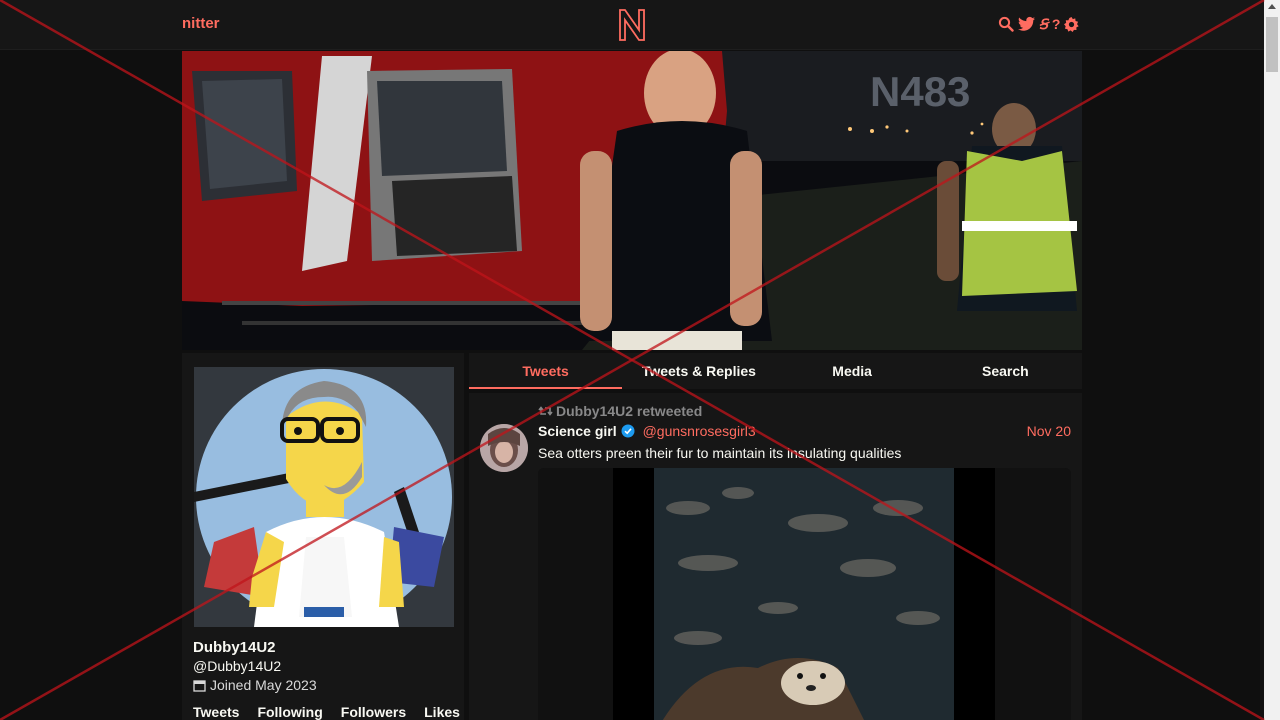 The width and height of the screenshot is (1280, 720). Describe the element at coordinates (335, 712) in the screenshot. I see `profile-stats: Tweets Following Followers Likes` at that location.